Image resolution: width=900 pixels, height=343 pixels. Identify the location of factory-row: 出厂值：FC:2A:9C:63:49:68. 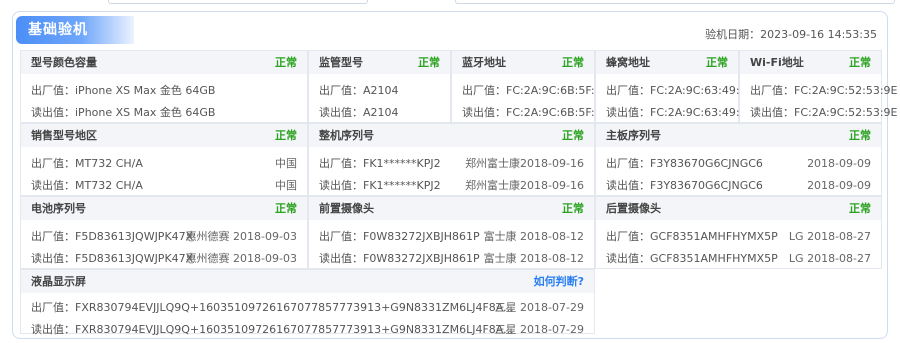
(680, 91).